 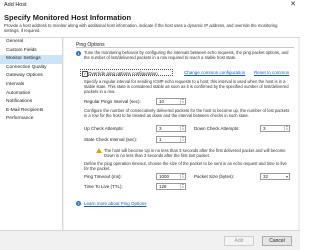 What do you see at coordinates (217, 128) in the screenshot?
I see `down-check-label: Down Check Attempts:` at bounding box center [217, 128].